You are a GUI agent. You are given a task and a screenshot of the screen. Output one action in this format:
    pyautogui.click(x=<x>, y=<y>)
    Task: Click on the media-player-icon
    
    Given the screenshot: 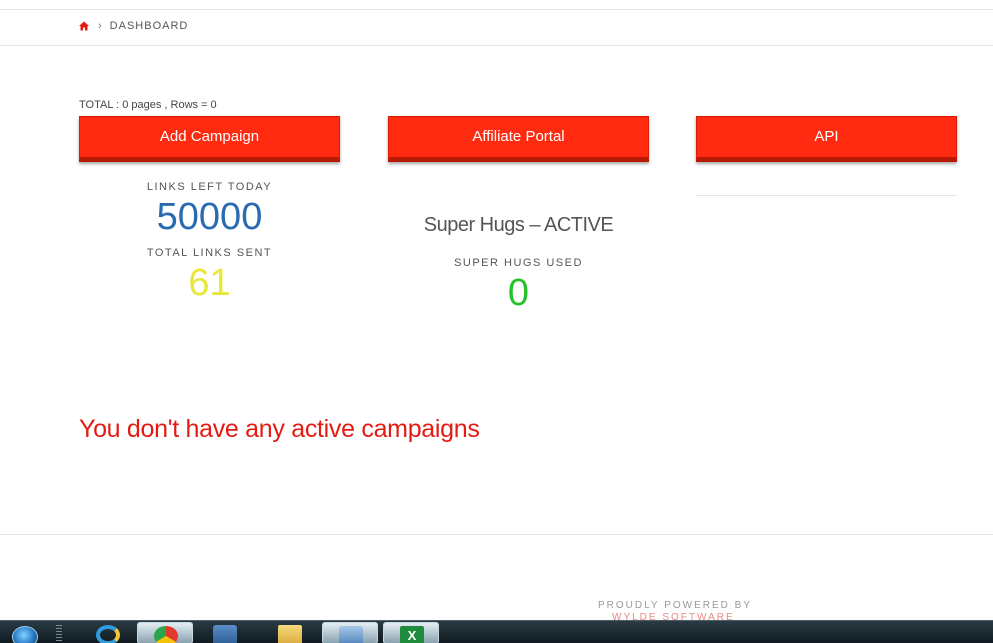 What is the action you would take?
    pyautogui.click(x=225, y=634)
    